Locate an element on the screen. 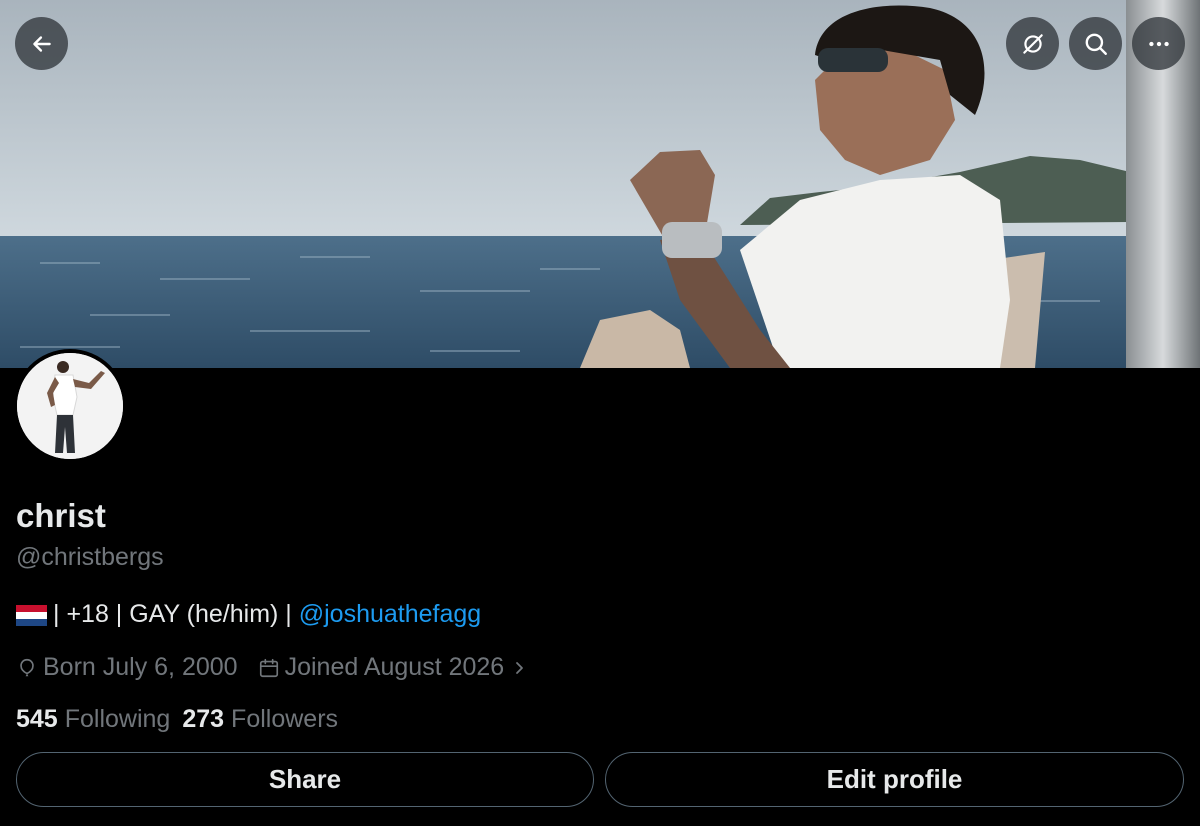 This screenshot has height=826, width=1200. followers-link: 273 Followers is located at coordinates (266, 719).